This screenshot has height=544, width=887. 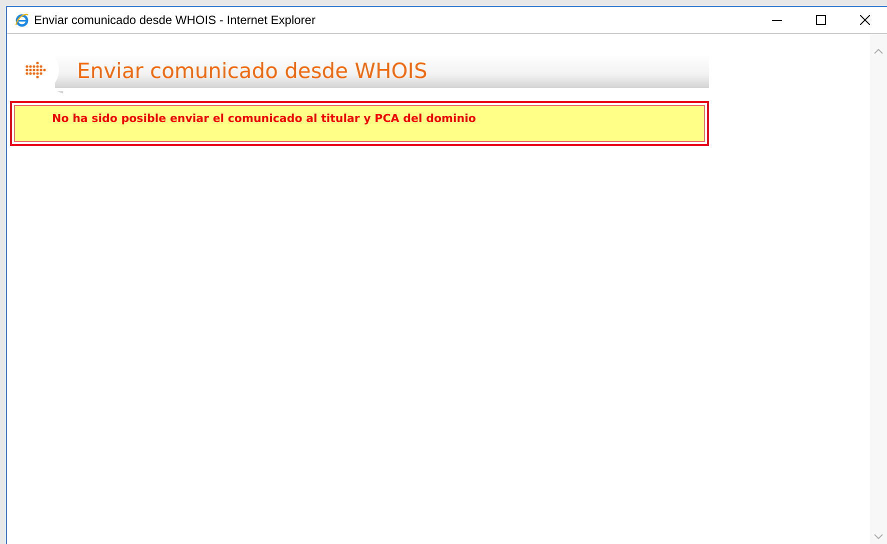 I want to click on maximize-icon, so click(x=821, y=20).